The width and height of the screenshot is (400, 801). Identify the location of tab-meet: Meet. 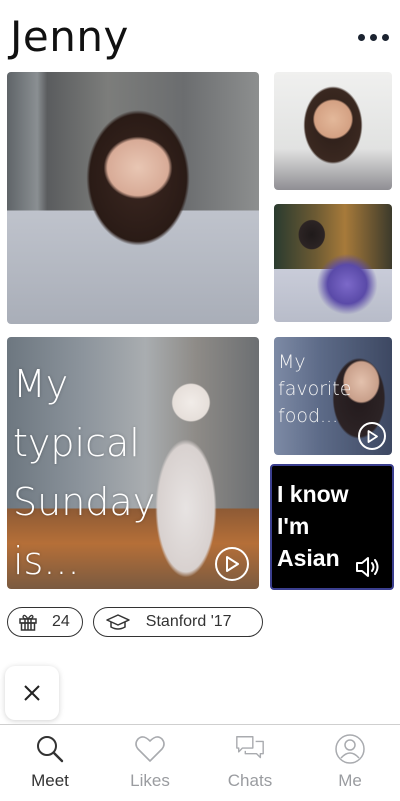
(50, 763).